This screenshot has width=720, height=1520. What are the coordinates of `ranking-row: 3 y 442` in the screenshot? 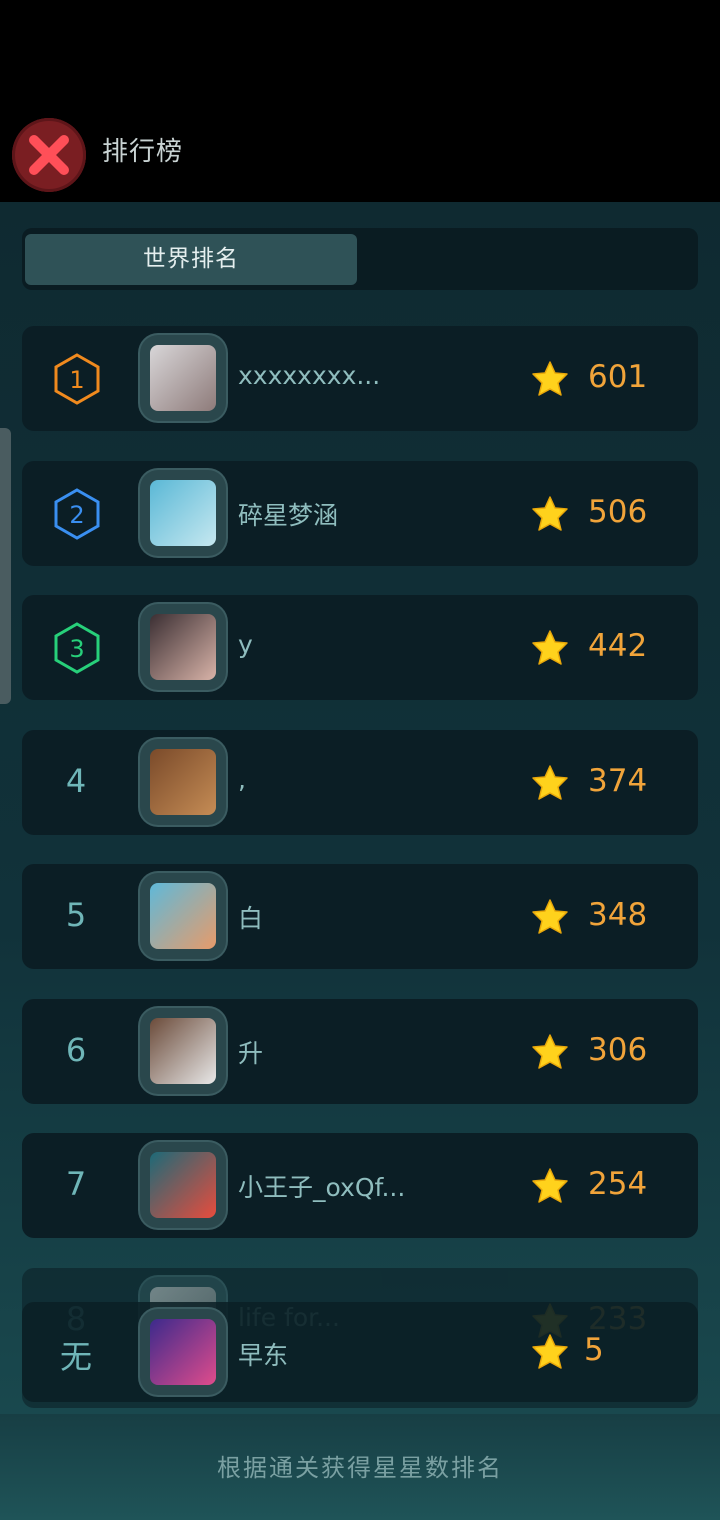 It's located at (360, 647).